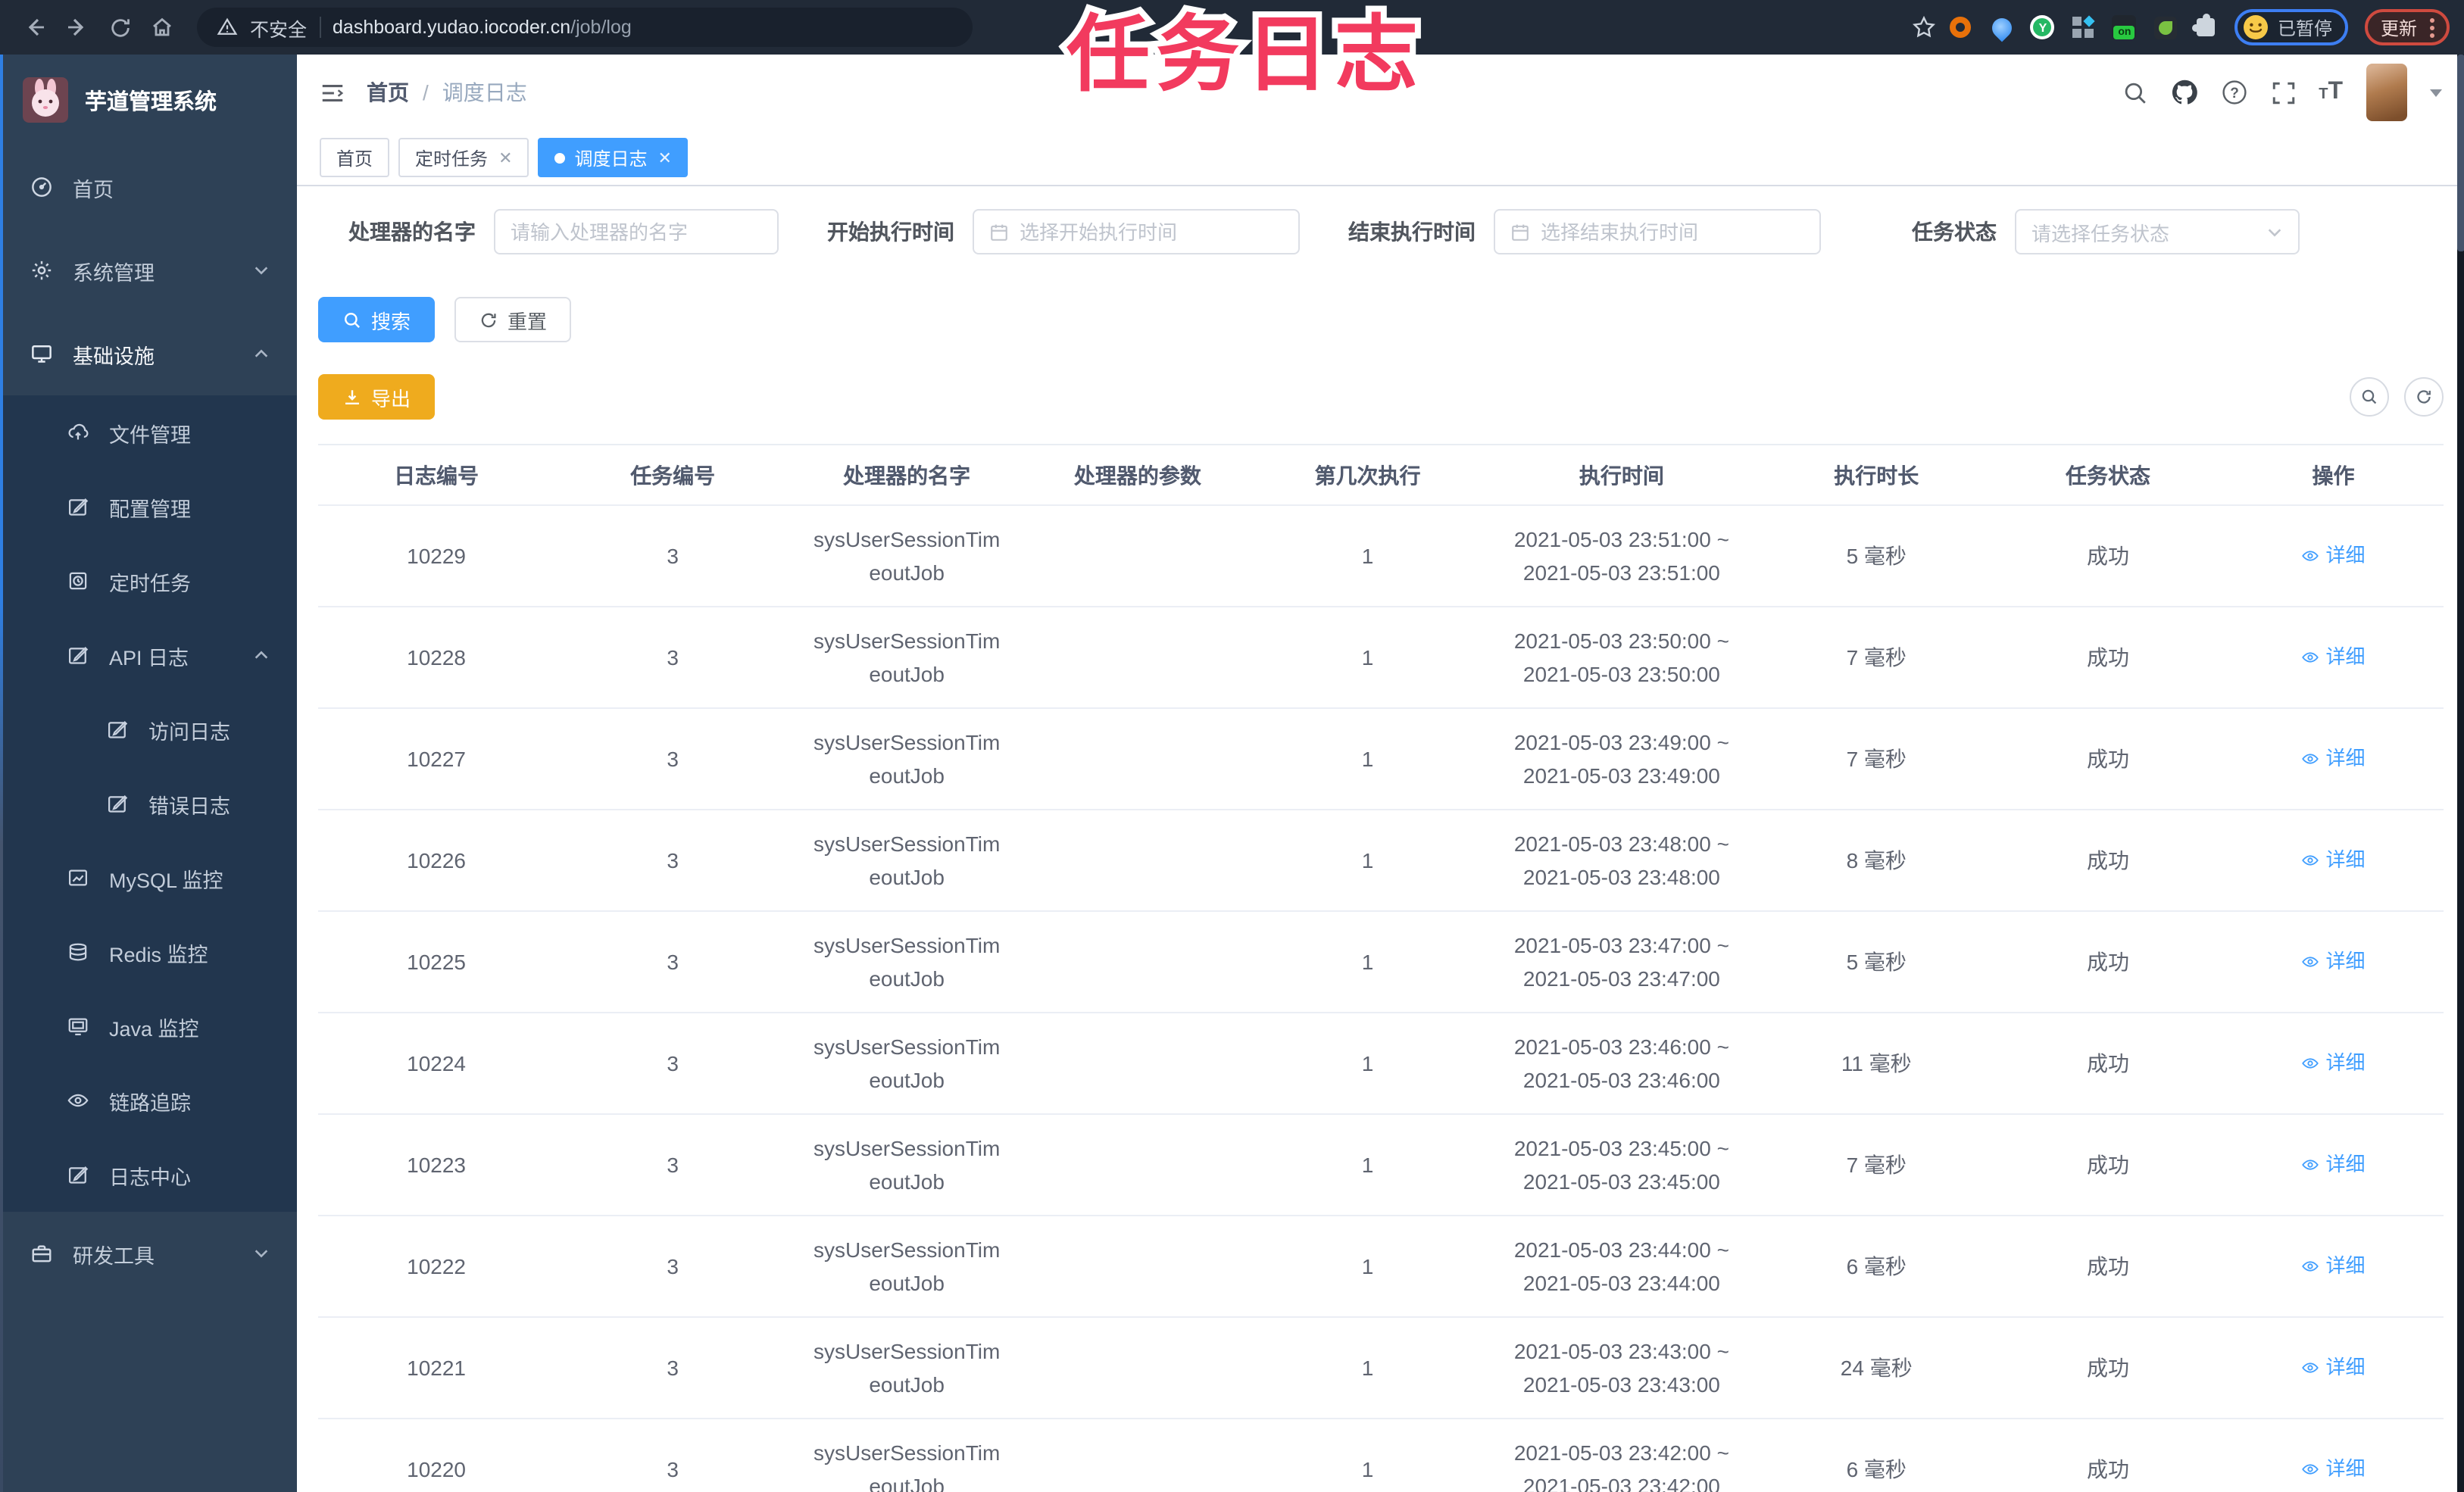 The image size is (2464, 1492). I want to click on github-icon, so click(2183, 92).